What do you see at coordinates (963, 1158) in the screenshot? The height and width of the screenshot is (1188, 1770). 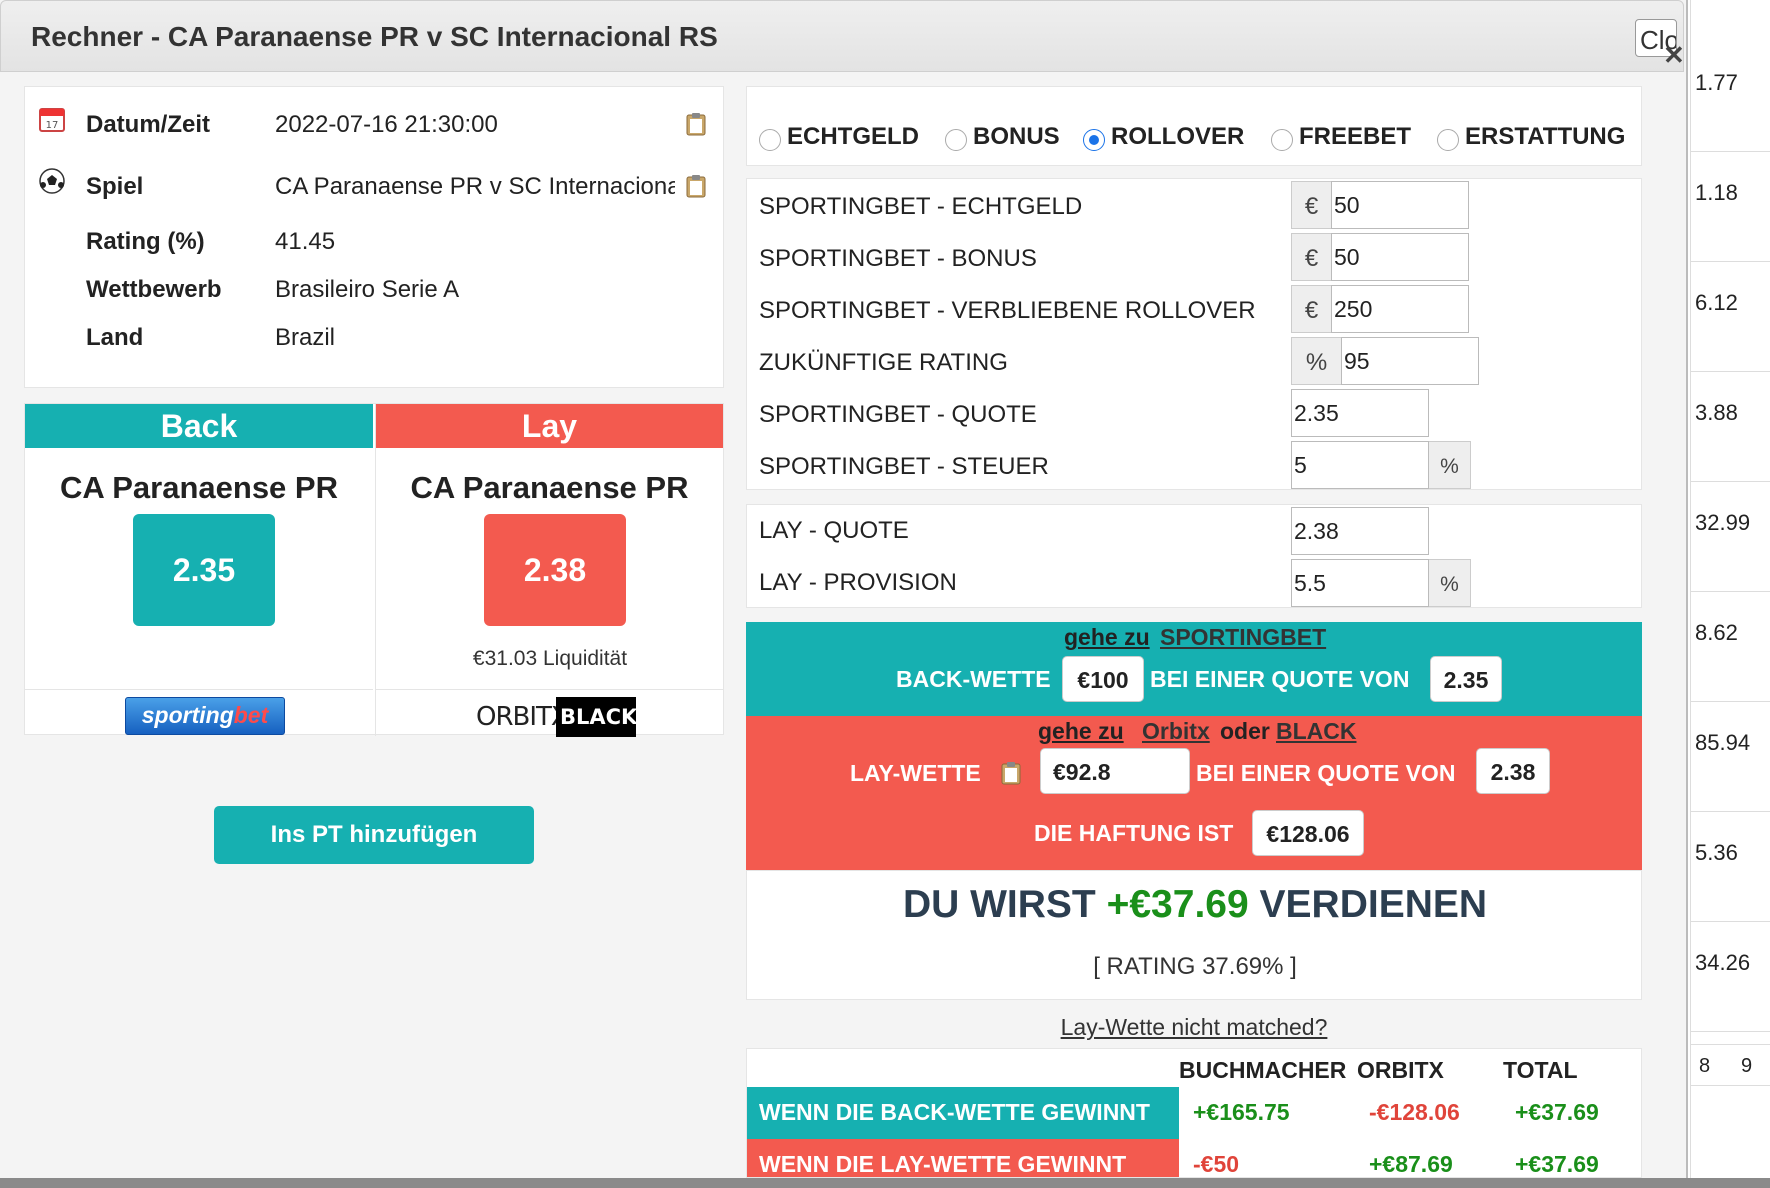 I see `row-lay-wins-label: WENN DIE LAY-WETTE GEWINNT` at bounding box center [963, 1158].